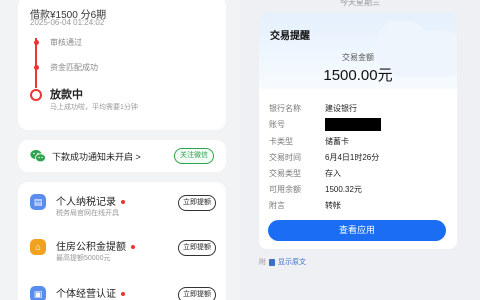  Describe the element at coordinates (67, 22) in the screenshot. I see `loan-date: 2025-06-04 01:24:02` at that location.